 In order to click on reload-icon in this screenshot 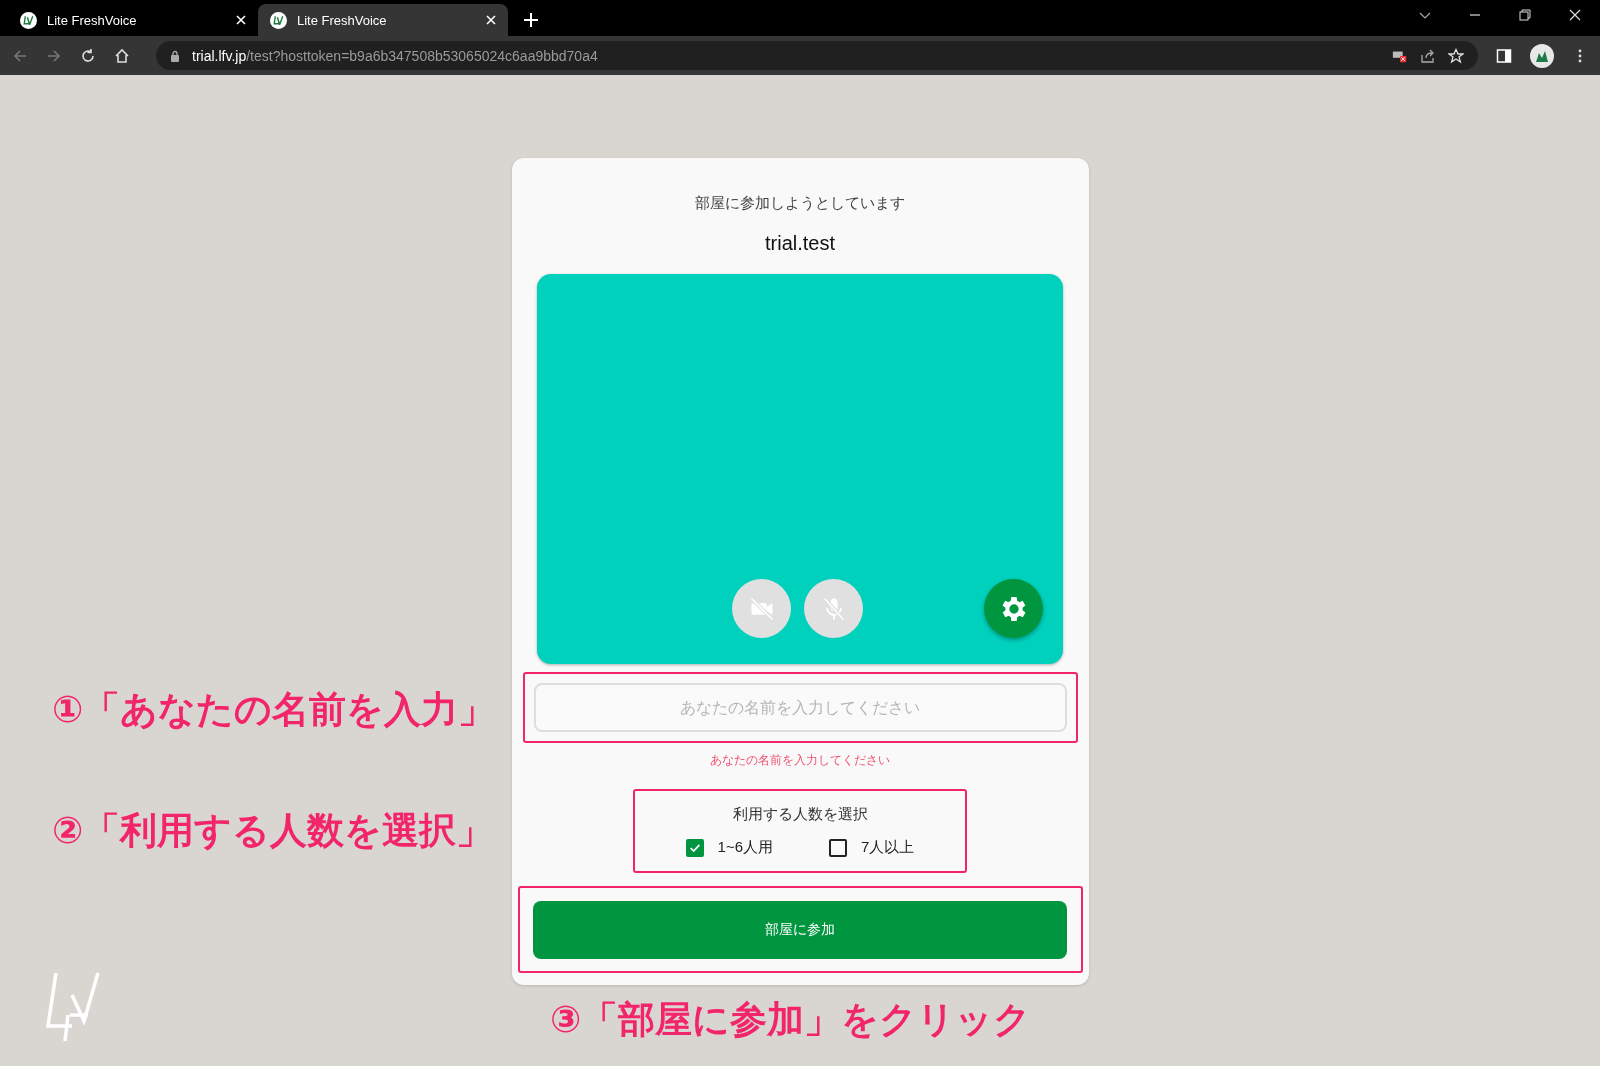, I will do `click(88, 55)`.